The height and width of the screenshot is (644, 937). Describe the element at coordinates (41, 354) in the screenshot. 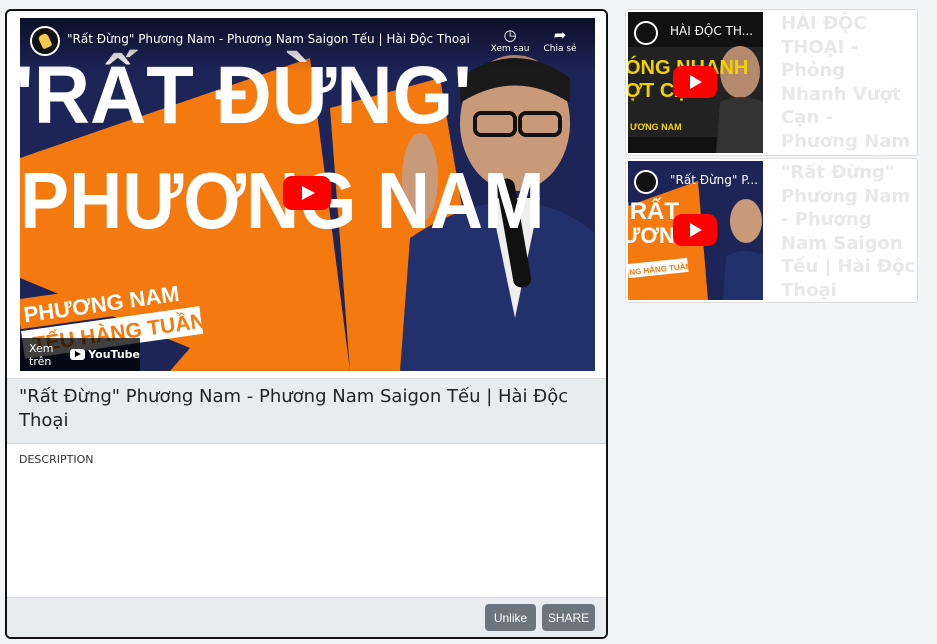

I see `watch-on-label: Xem trên` at that location.